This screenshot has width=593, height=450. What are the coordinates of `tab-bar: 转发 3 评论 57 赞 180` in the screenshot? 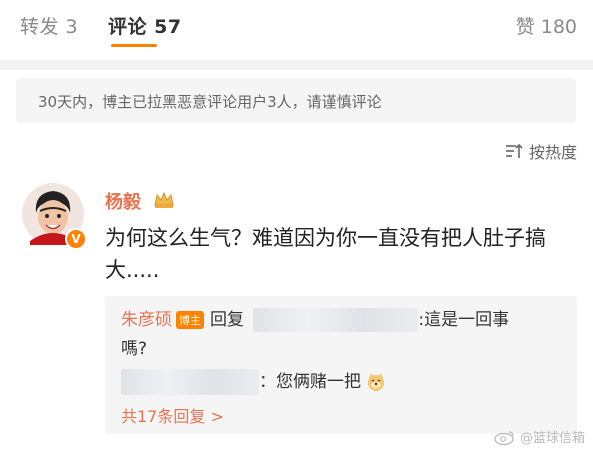 It's located at (296, 26).